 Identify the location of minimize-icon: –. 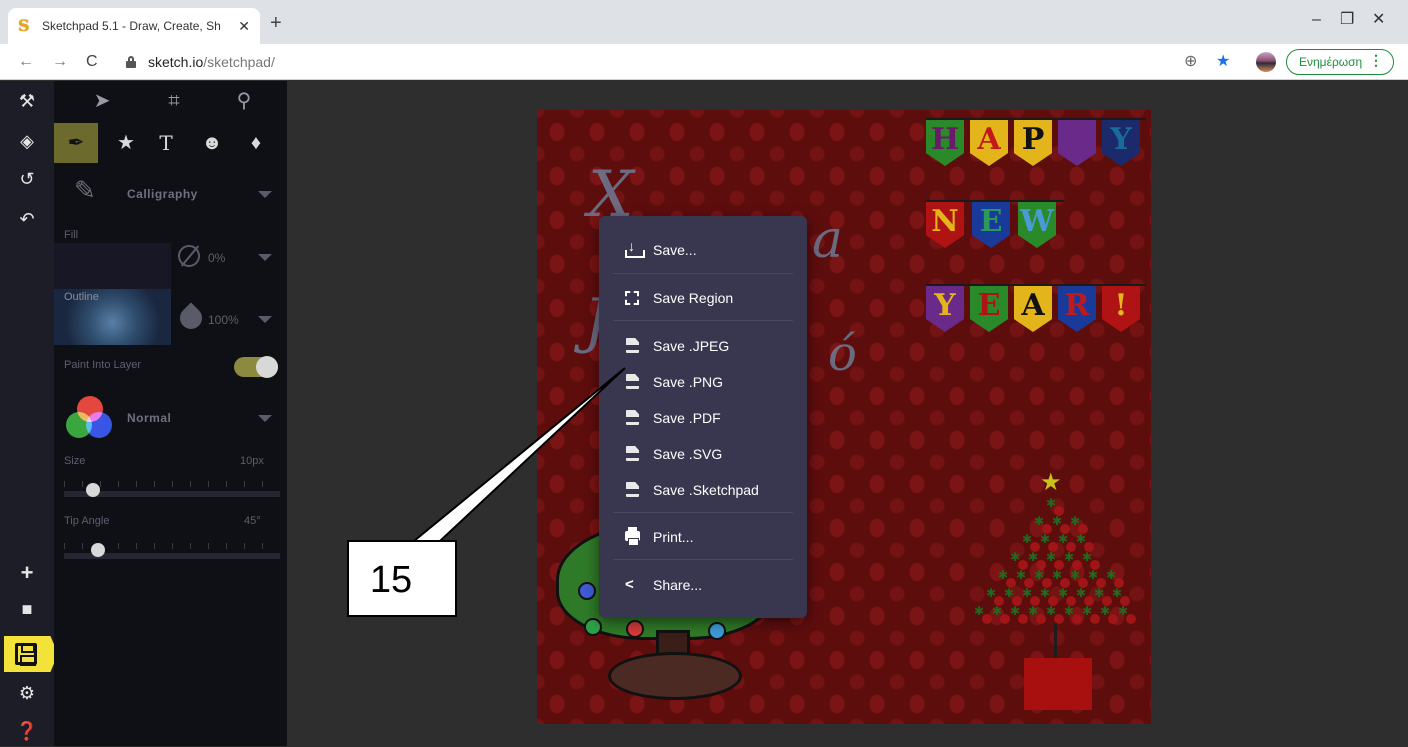
(1316, 20).